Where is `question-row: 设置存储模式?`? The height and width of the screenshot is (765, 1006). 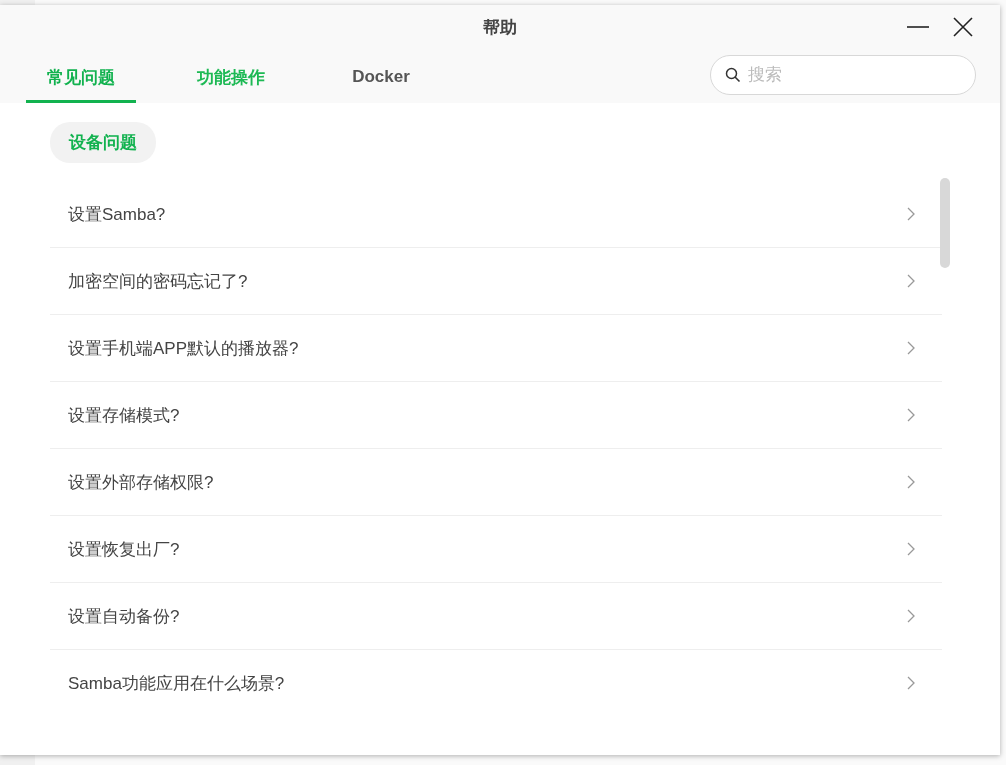
question-row: 设置存储模式? is located at coordinates (496, 415).